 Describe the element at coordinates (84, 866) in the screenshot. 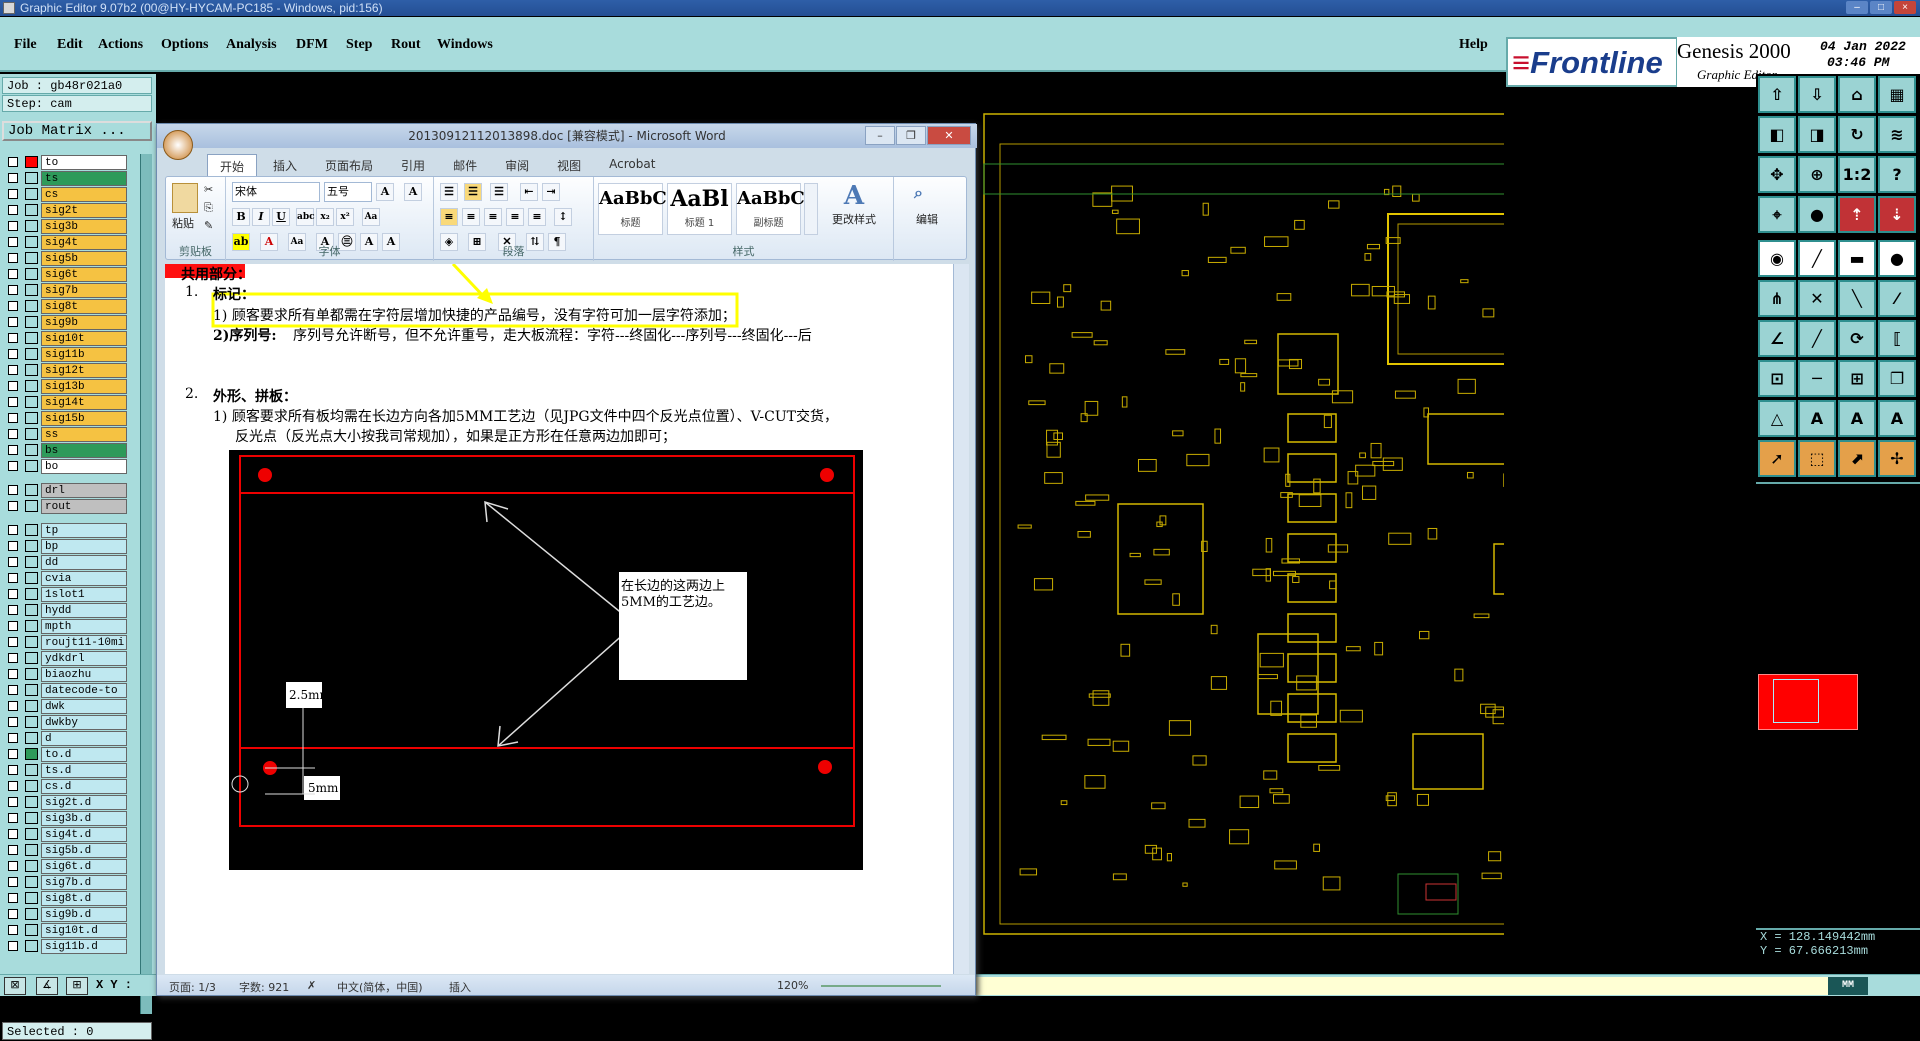

I see `layer-name: sig6t.d` at that location.